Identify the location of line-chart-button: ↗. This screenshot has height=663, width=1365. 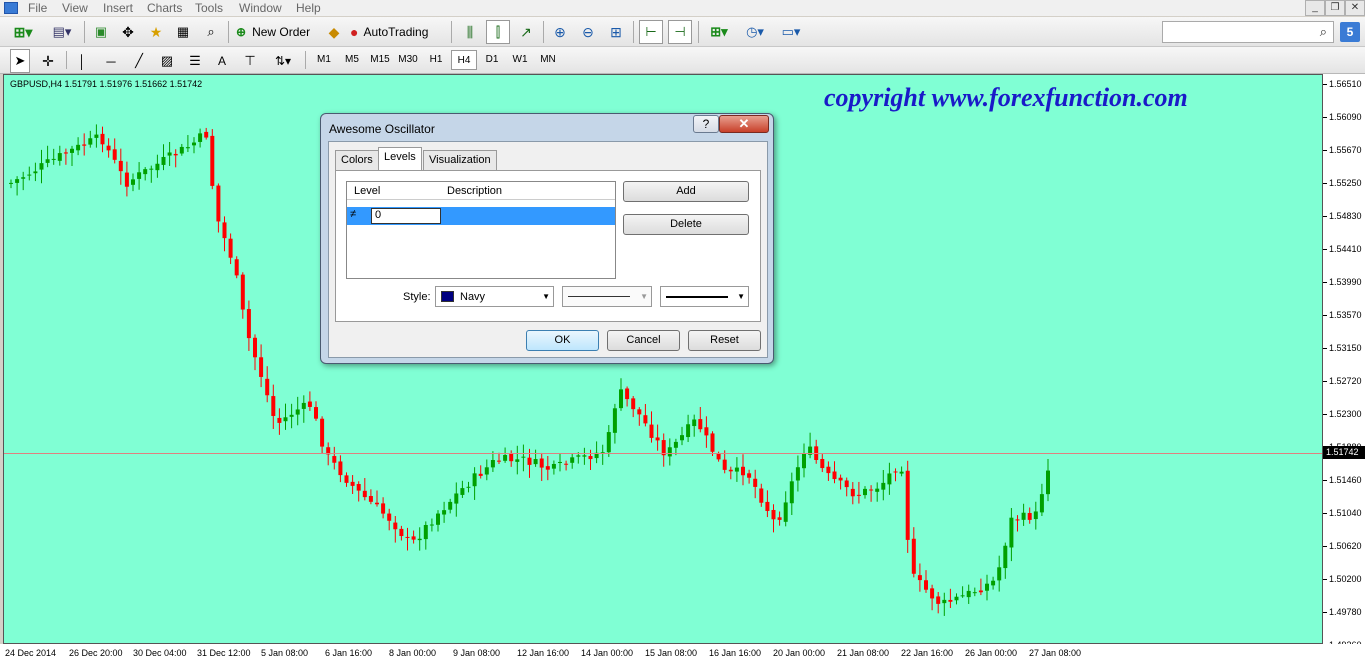
(526, 32).